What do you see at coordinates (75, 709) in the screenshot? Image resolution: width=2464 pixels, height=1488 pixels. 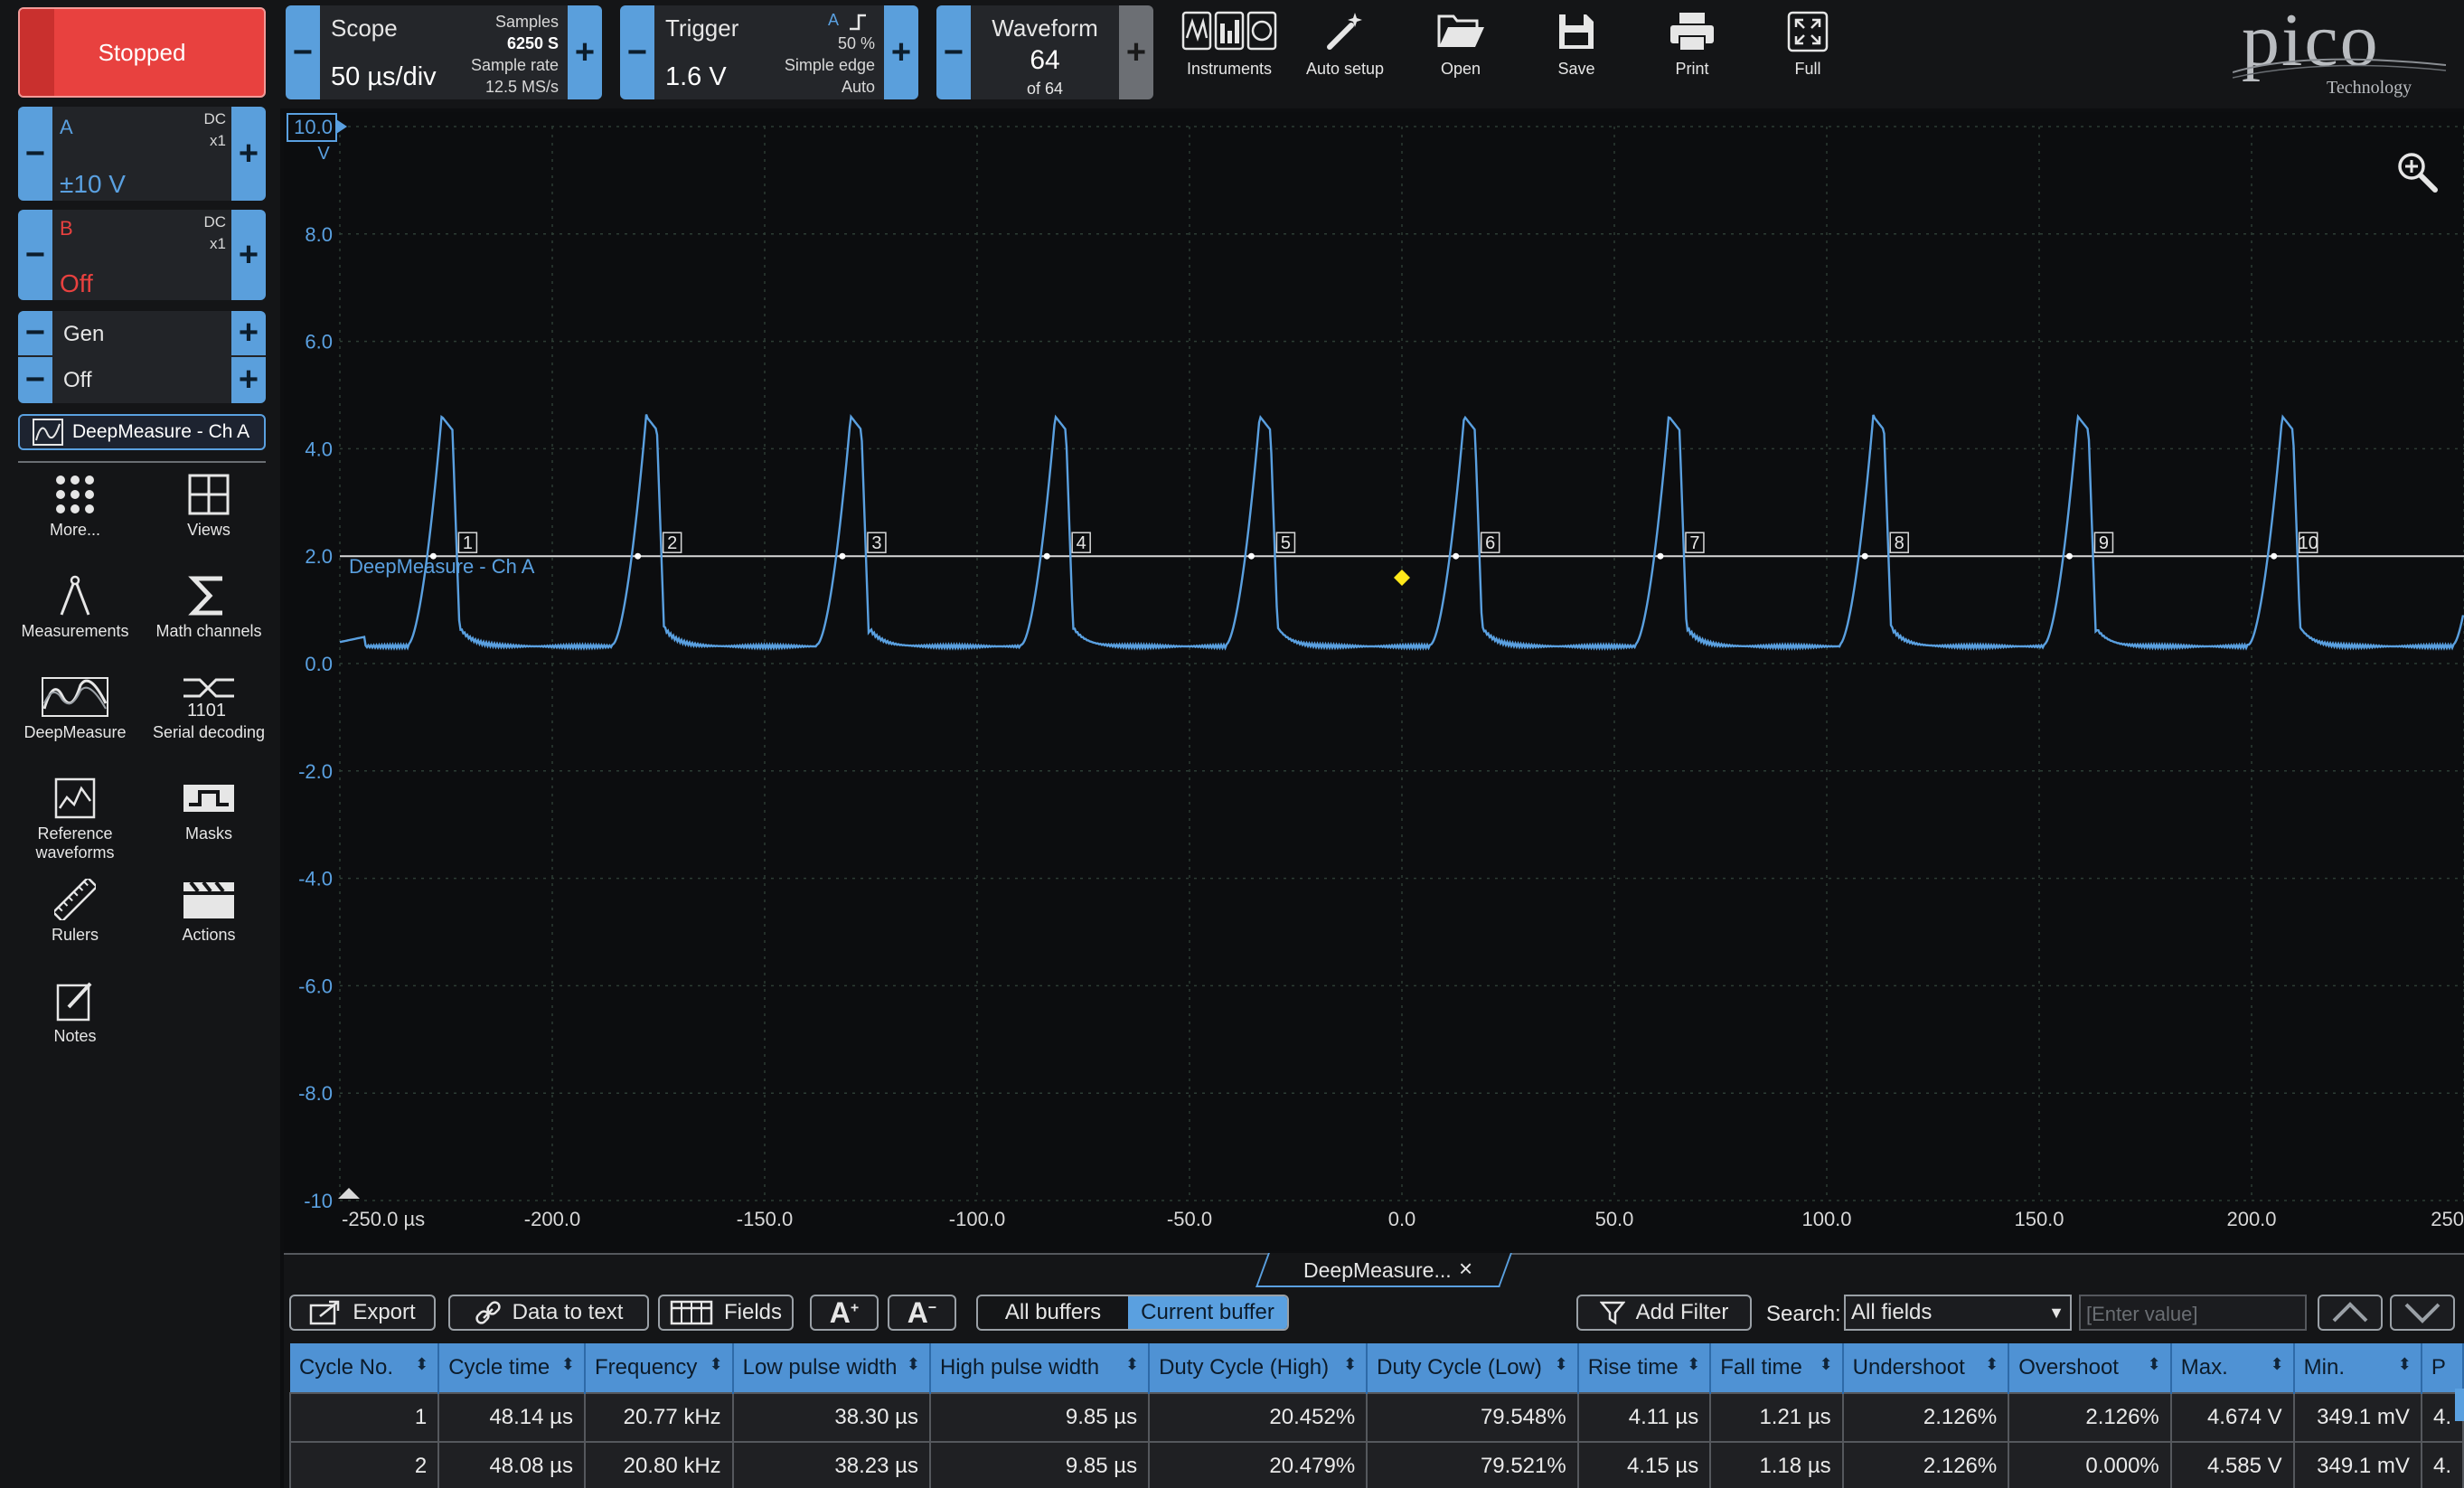 I see `deepmeasure-tool-button: DeepMeasure` at bounding box center [75, 709].